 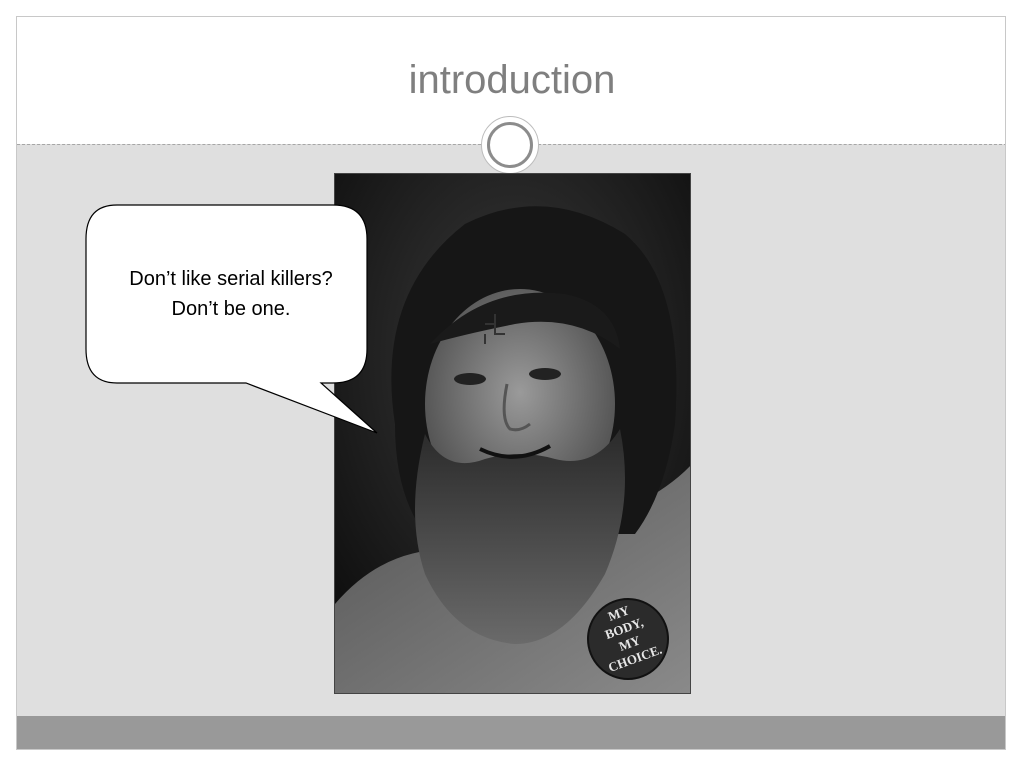 I want to click on title-divider-circle-icon, so click(x=510, y=145).